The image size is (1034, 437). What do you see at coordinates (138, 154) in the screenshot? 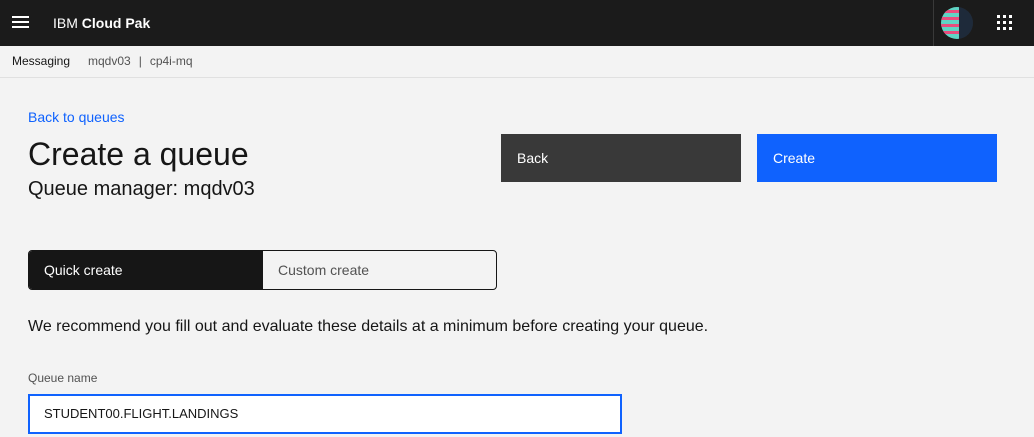
I see `page-title: Create a queue` at bounding box center [138, 154].